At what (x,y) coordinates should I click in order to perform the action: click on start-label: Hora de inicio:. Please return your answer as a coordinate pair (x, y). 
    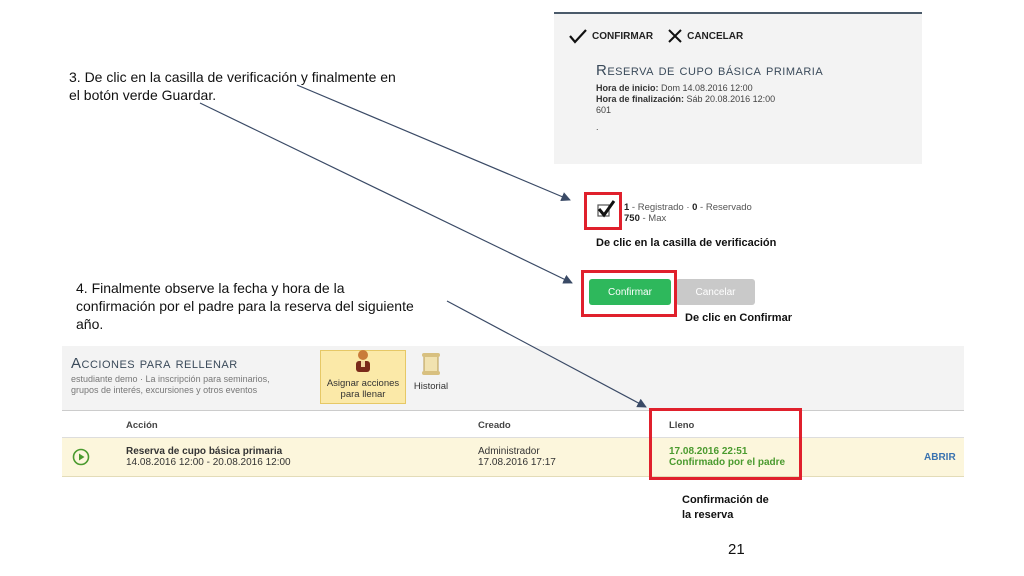
    Looking at the image, I should click on (627, 88).